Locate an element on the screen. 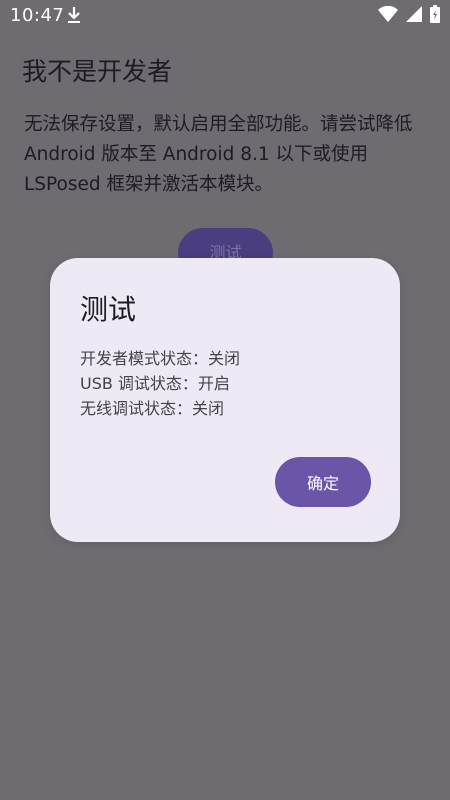 The image size is (450, 800). page-title: 我不是开发者 is located at coordinates (97, 71).